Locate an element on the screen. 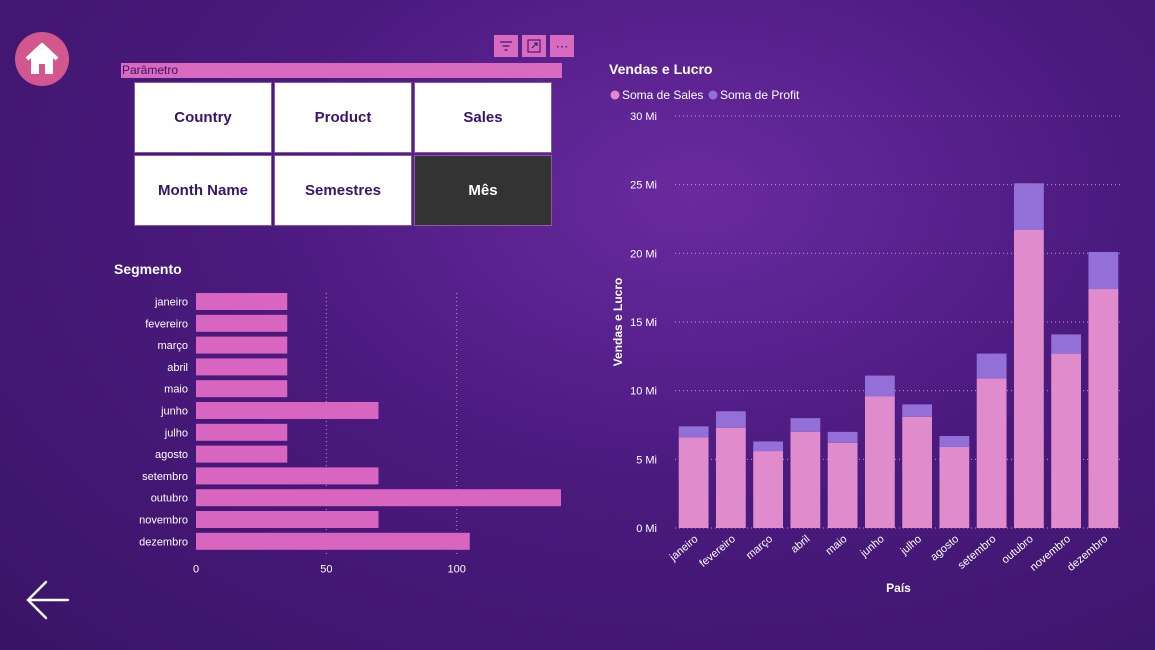  x-tick-label: 100 is located at coordinates (457, 570).